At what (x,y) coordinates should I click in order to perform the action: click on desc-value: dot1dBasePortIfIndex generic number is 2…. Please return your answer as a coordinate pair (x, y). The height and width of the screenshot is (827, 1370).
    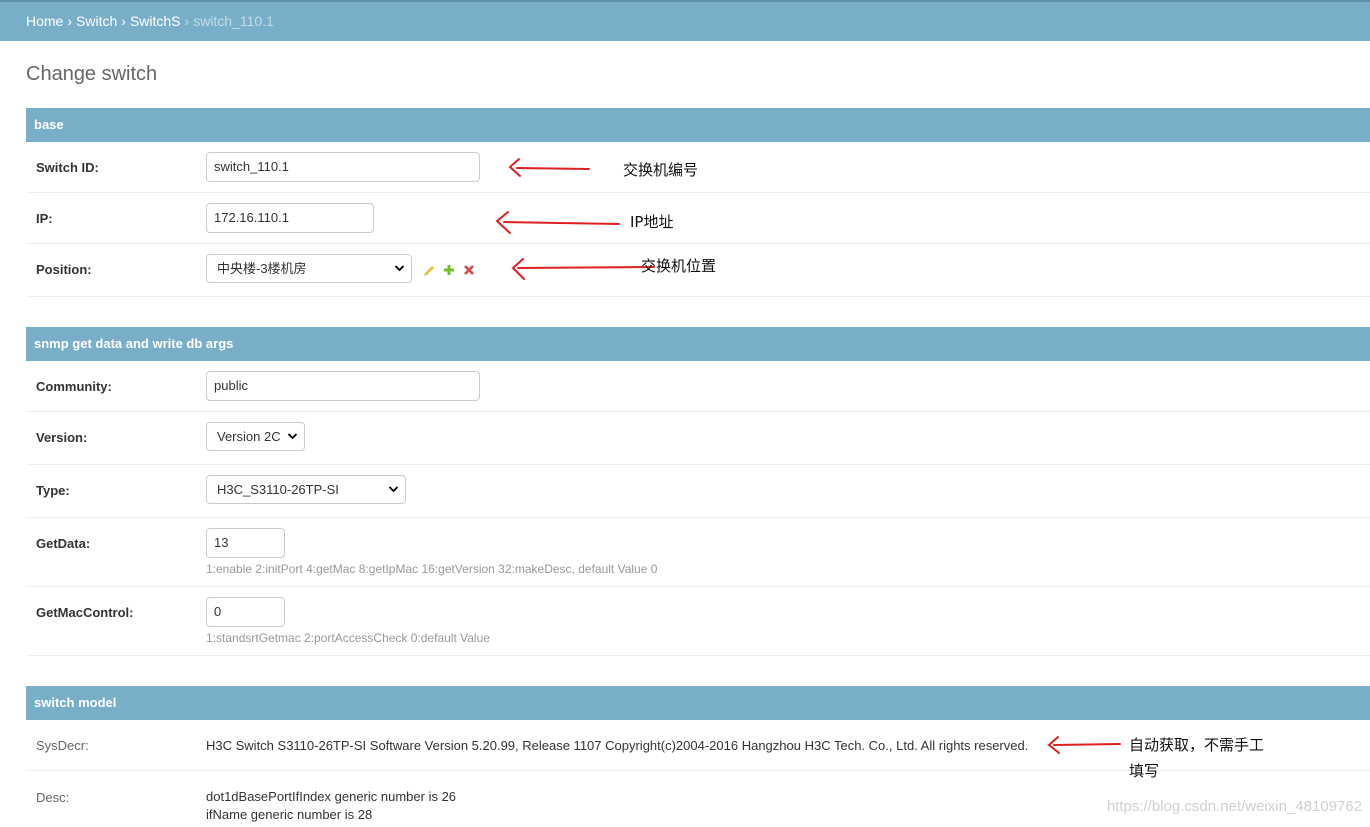
    Looking at the image, I should click on (331, 806).